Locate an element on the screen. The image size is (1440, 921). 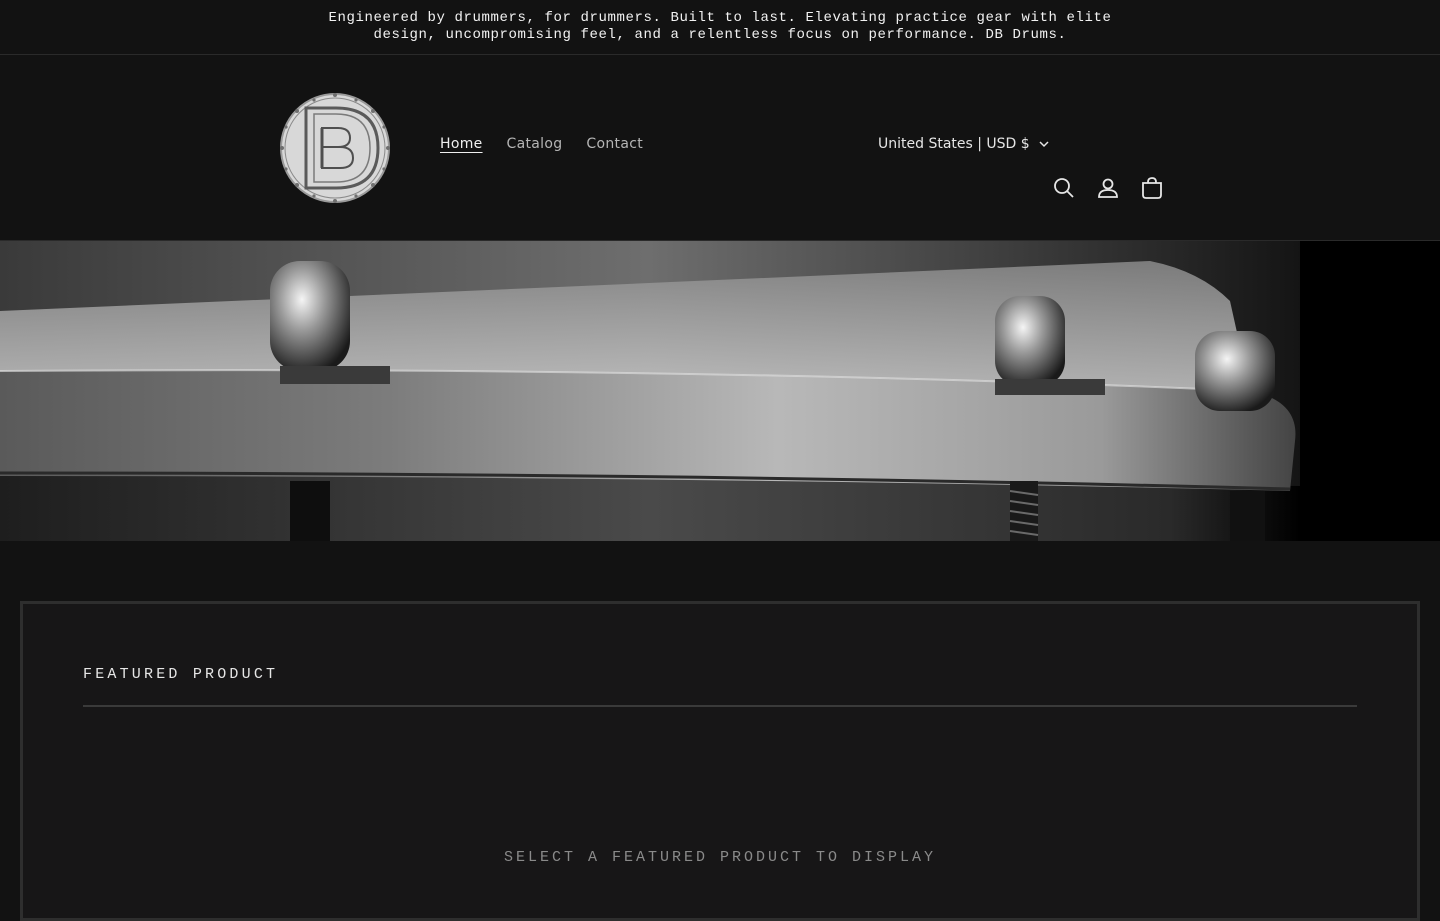
main-nav: Home Catalog Contact is located at coordinates (541, 144).